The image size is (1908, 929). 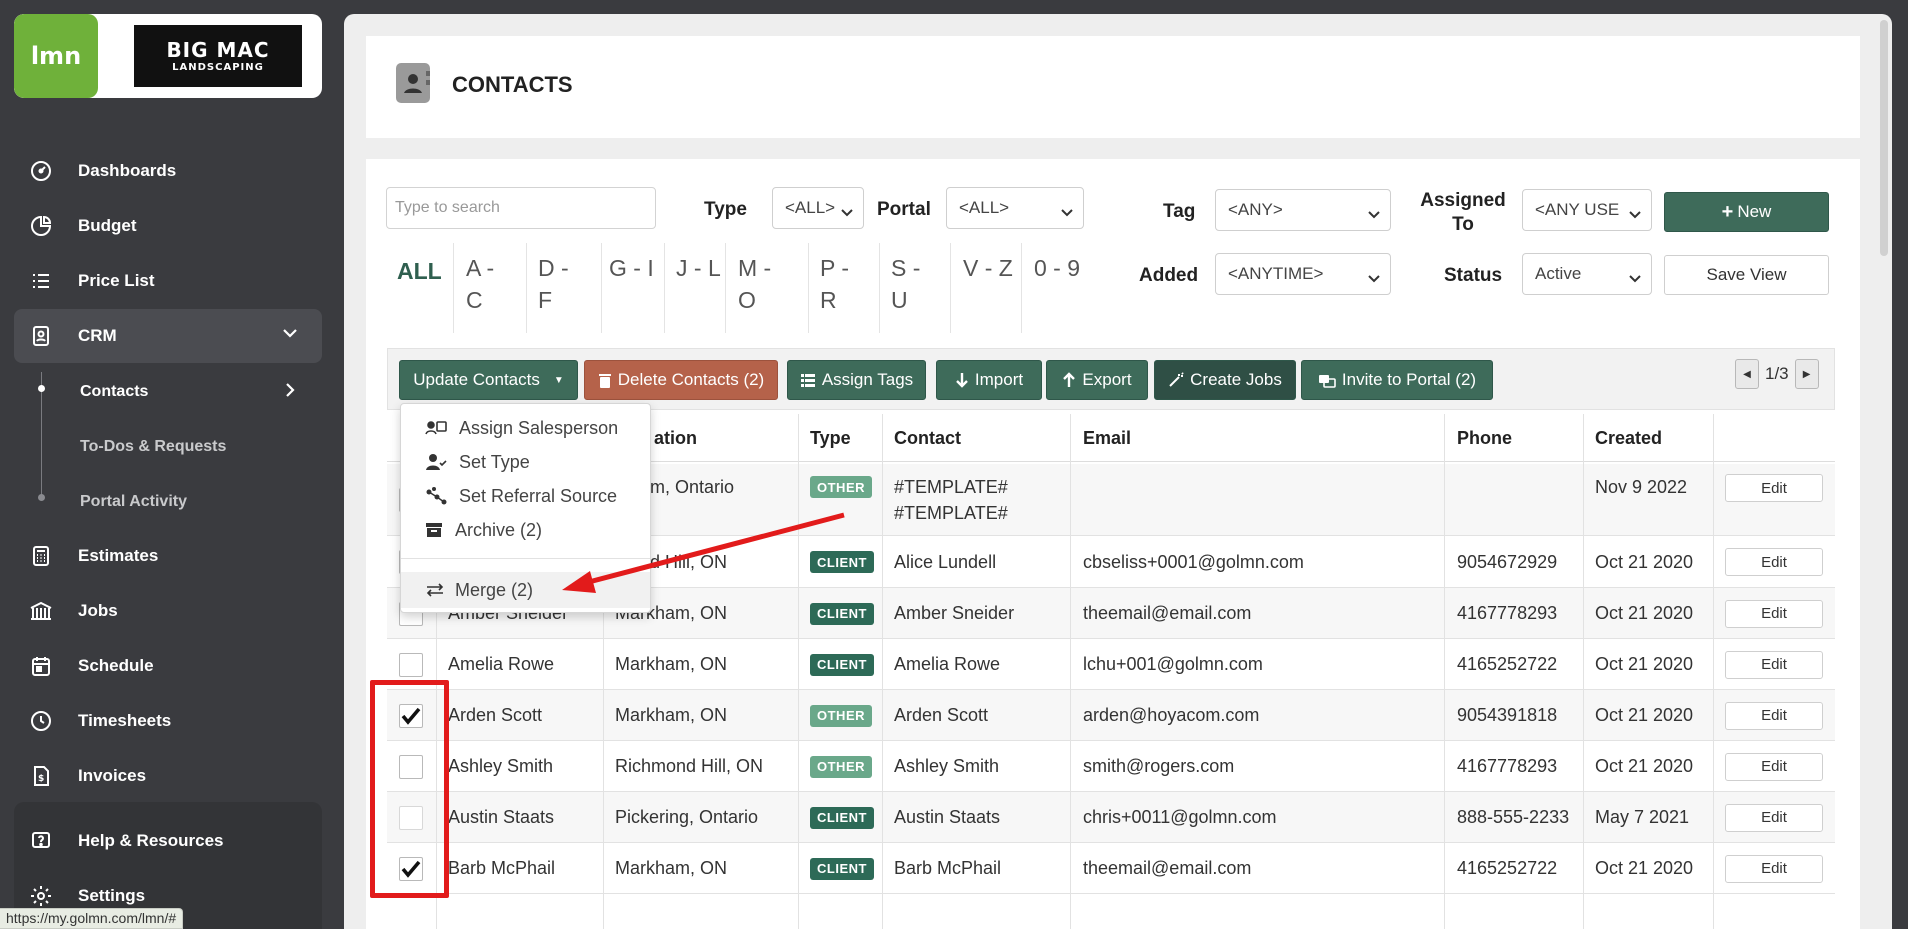 What do you see at coordinates (1884, 138) in the screenshot?
I see `scrollbar` at bounding box center [1884, 138].